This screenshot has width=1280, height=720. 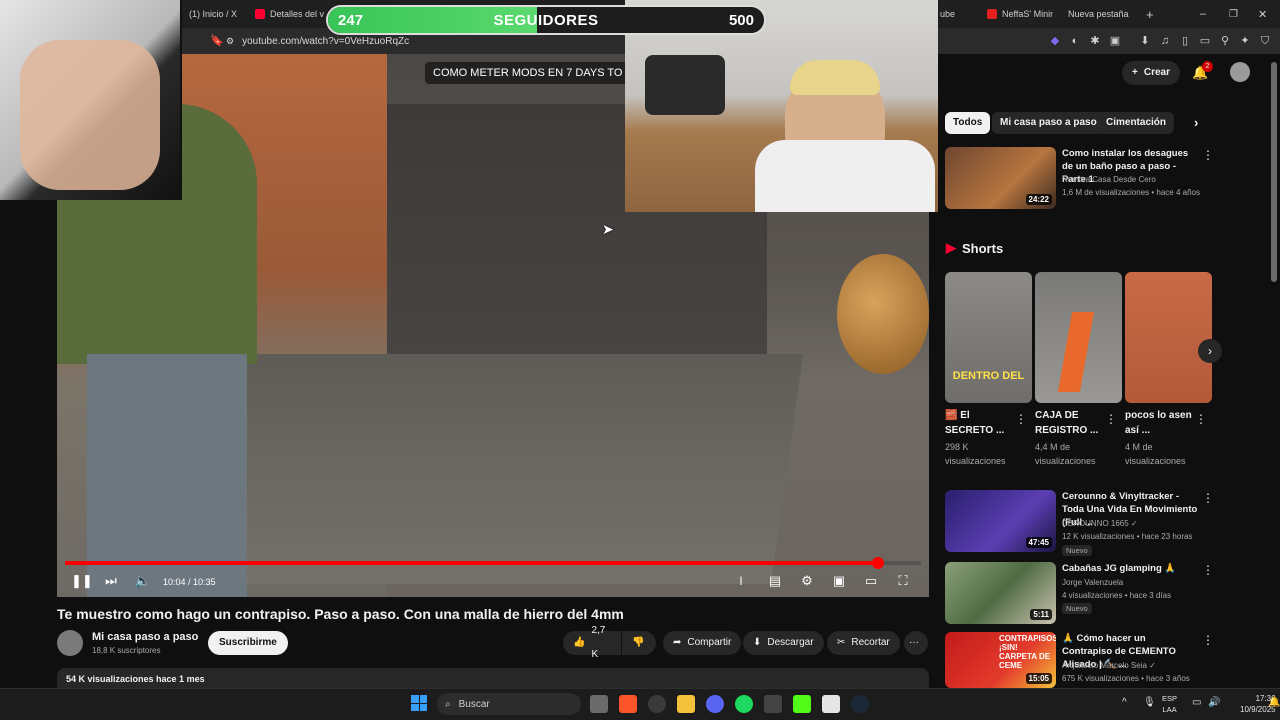 I want to click on download-icon: ⬇, so click(x=1145, y=41).